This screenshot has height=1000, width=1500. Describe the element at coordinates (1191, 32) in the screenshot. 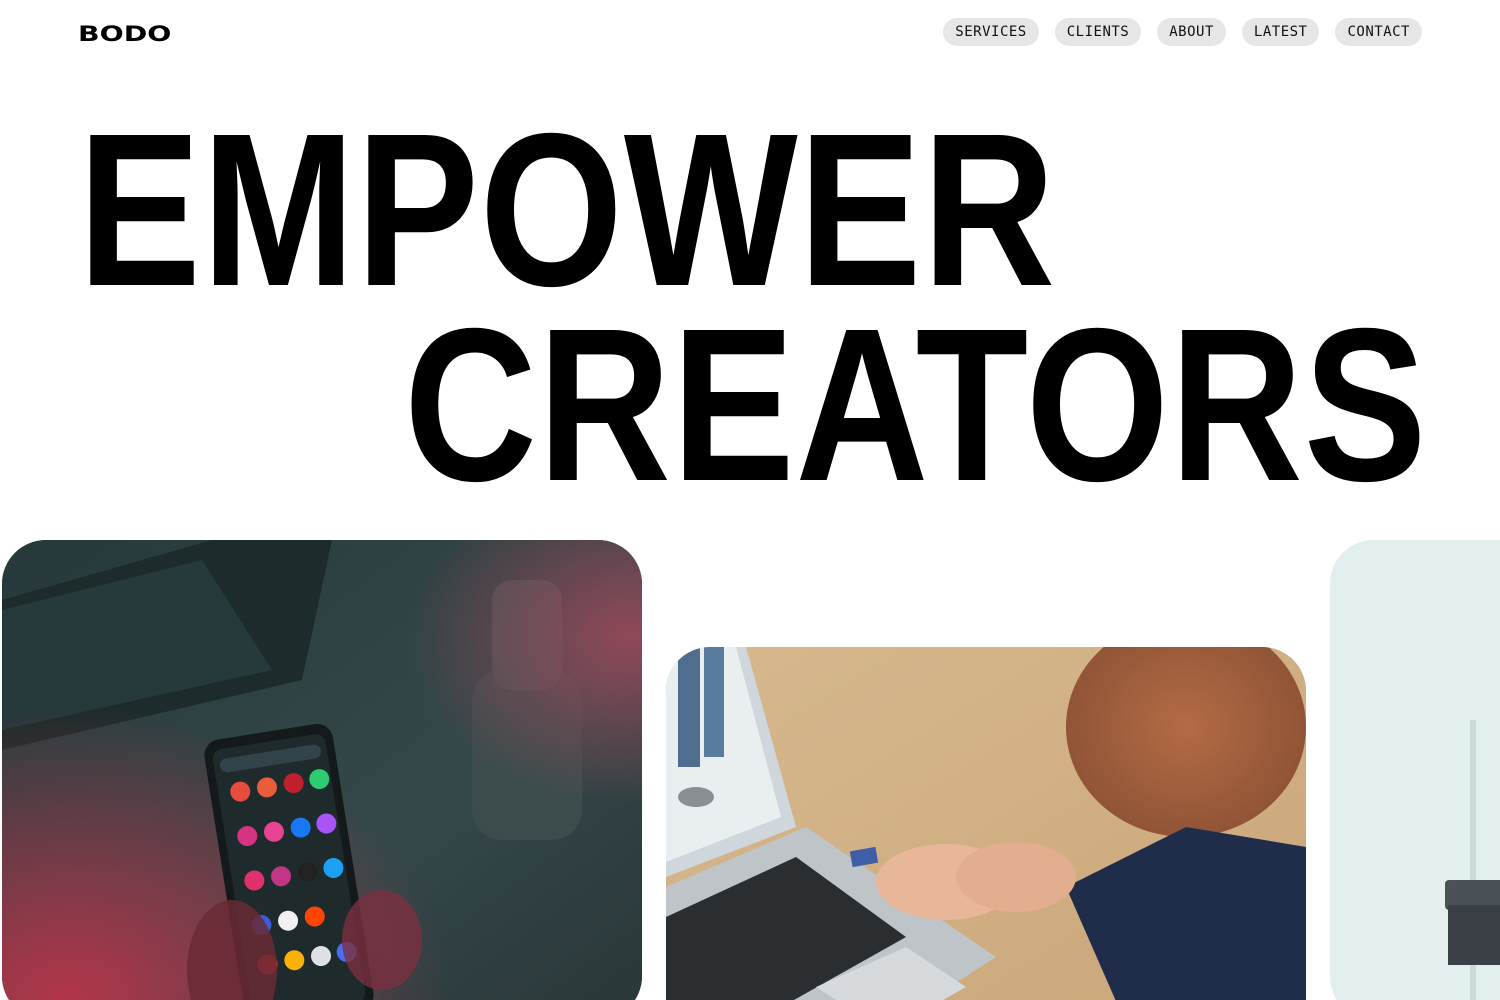

I see `nav-about: ABOUT` at that location.